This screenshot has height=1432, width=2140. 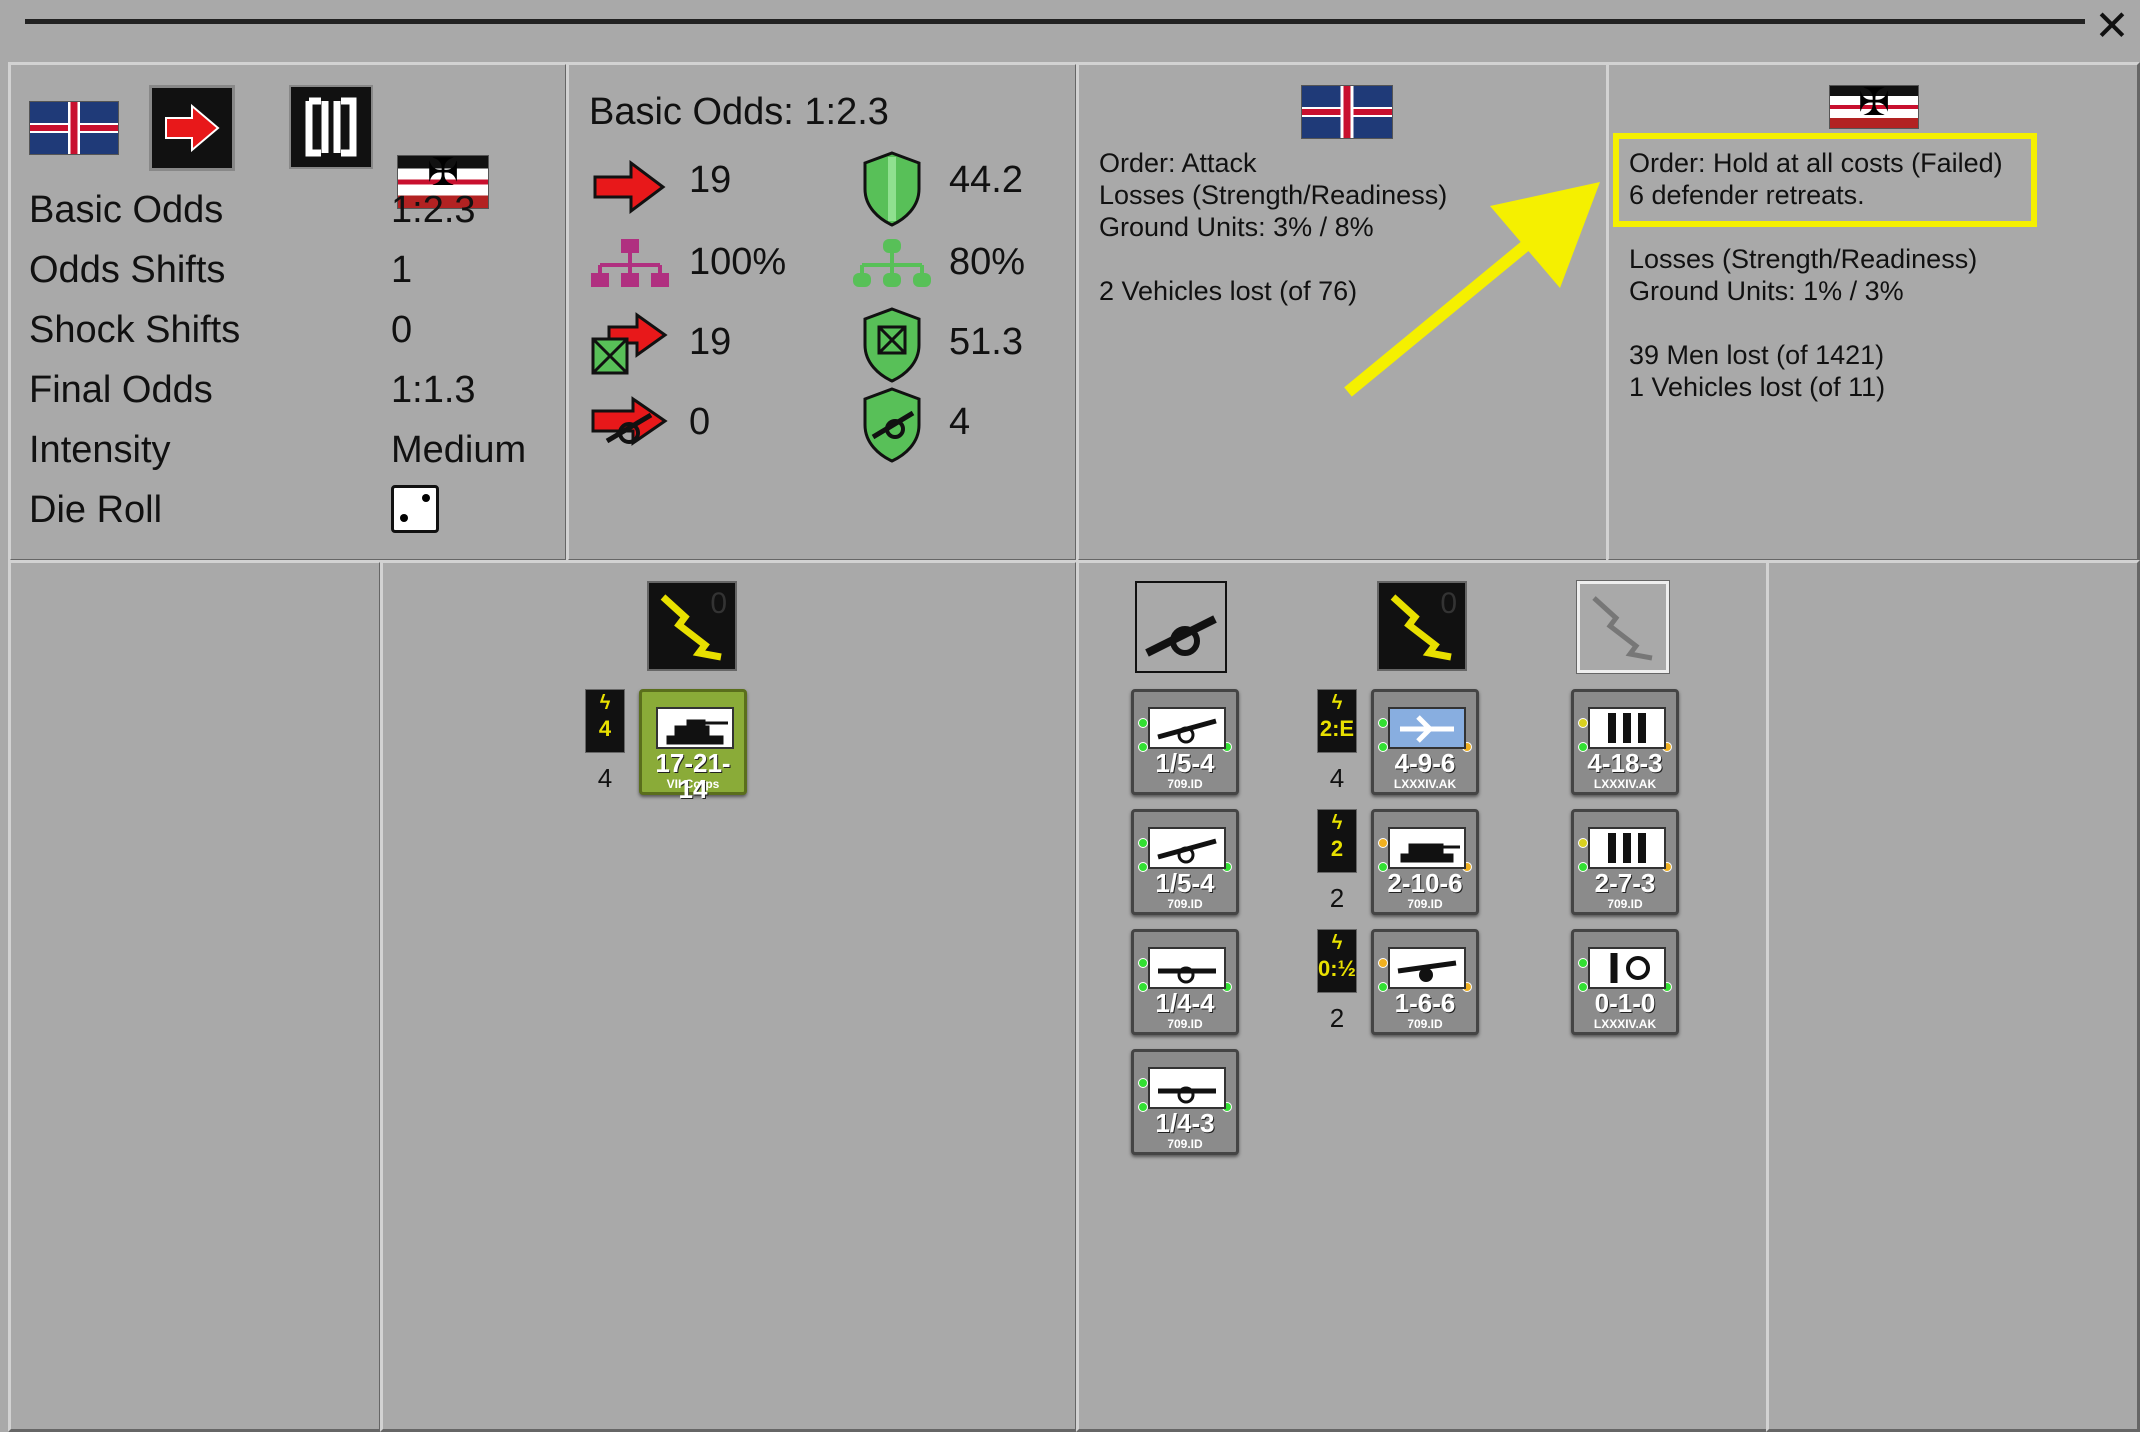 I want to click on modified-defense-icon, so click(x=892, y=345).